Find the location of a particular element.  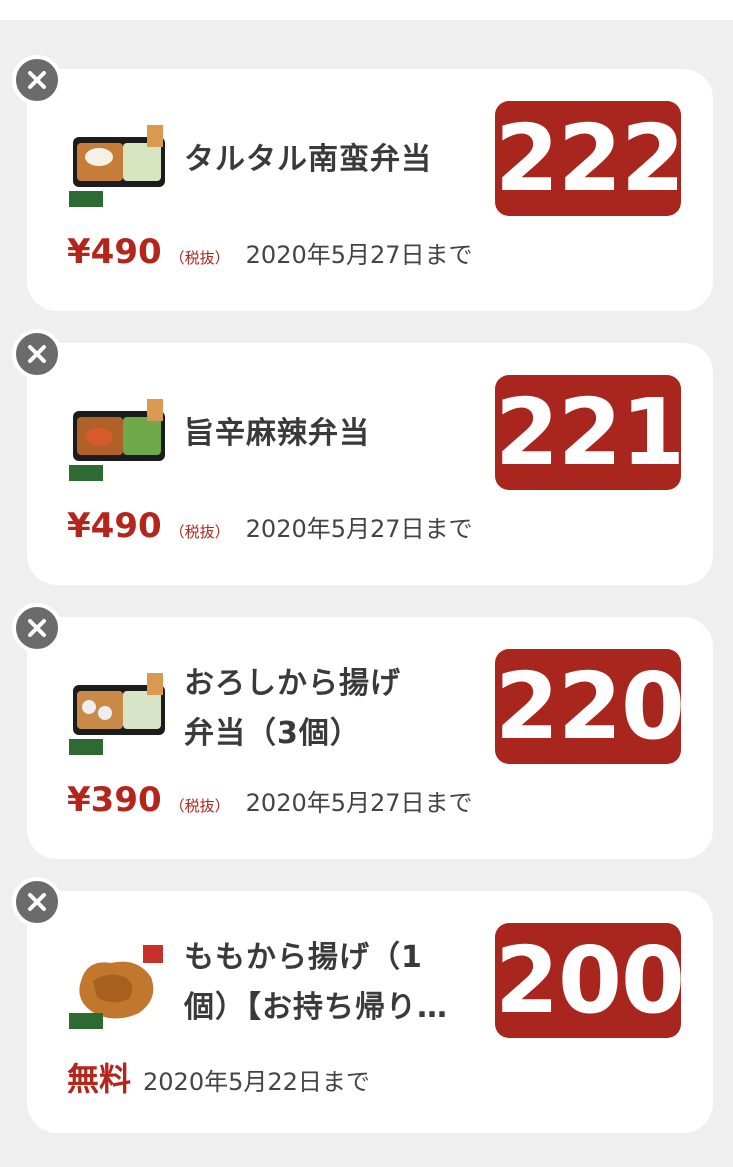

coupon-code: 200 is located at coordinates (590, 980).